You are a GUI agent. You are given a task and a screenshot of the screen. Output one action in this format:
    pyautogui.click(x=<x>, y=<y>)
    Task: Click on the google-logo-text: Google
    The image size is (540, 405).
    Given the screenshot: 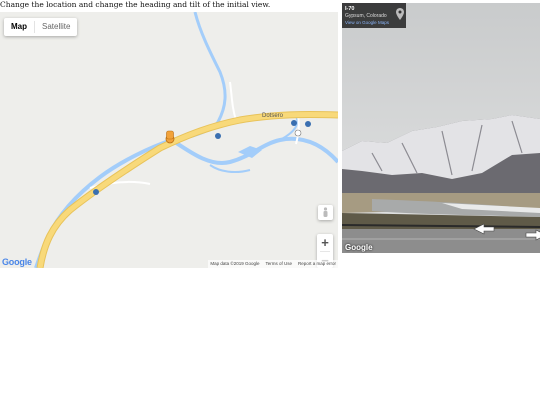 What is the action you would take?
    pyautogui.click(x=17, y=262)
    